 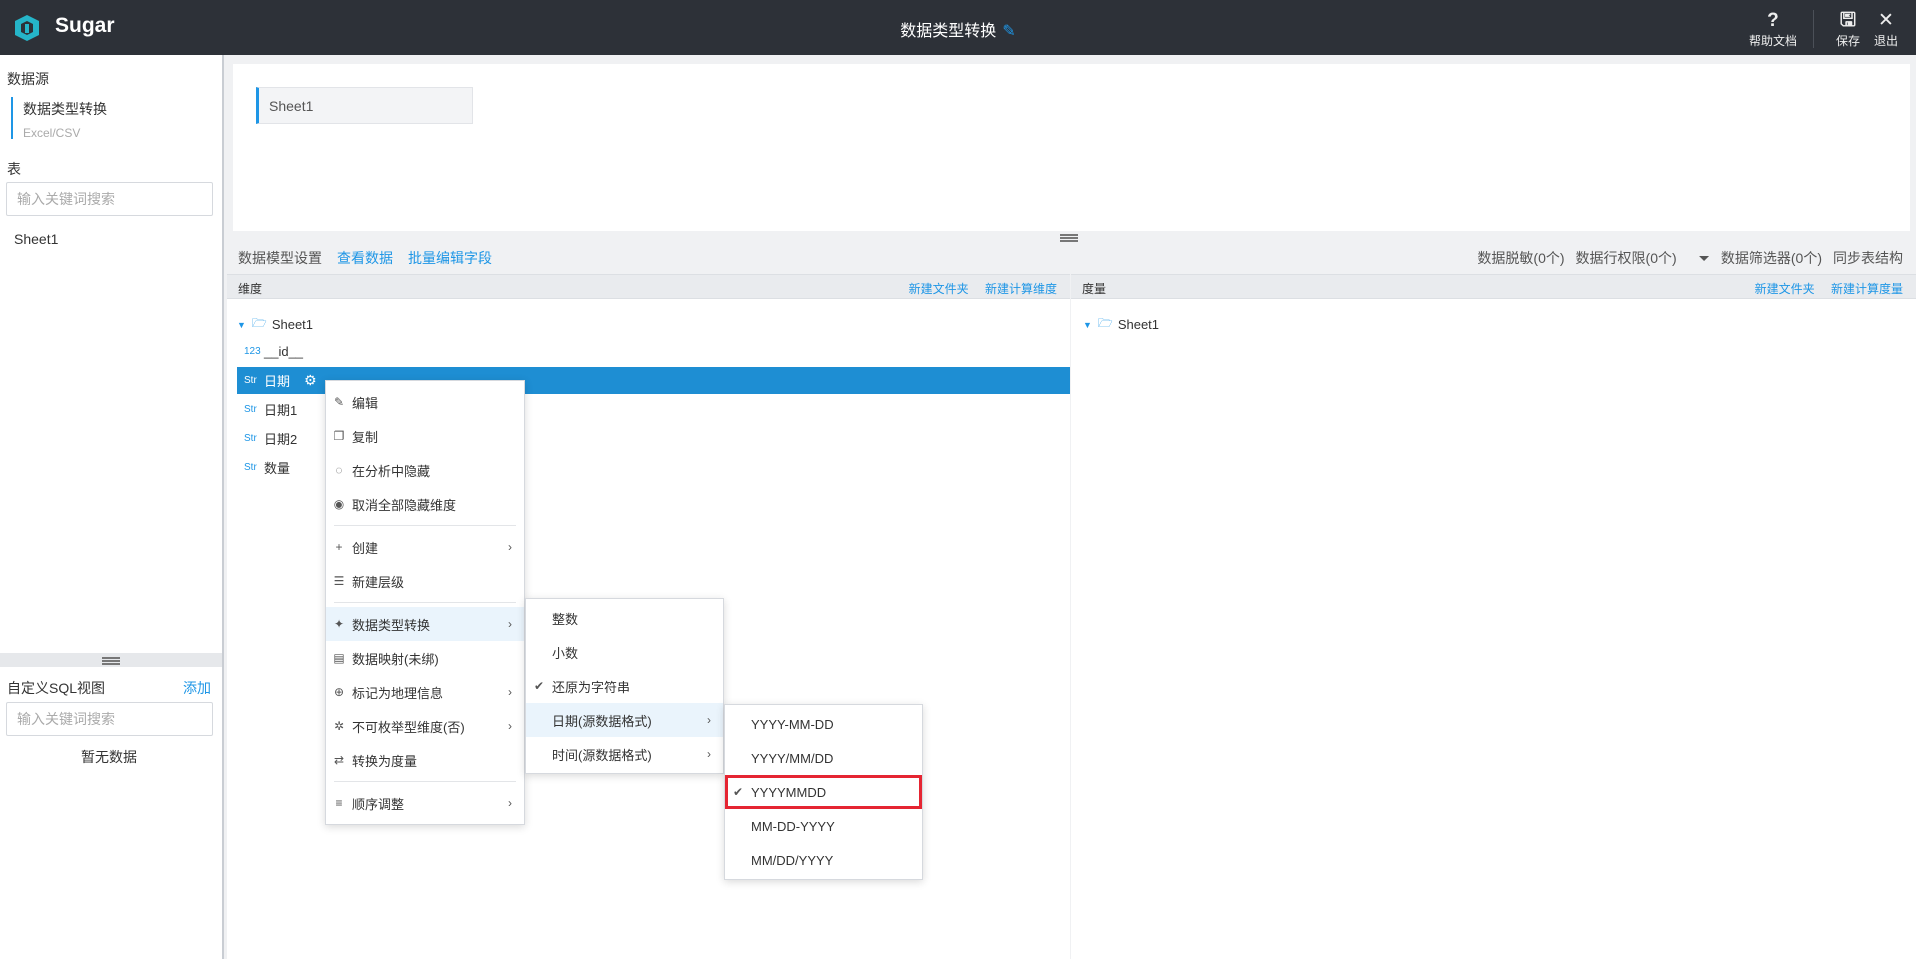 What do you see at coordinates (339, 402) in the screenshot?
I see `edit-icon: ✎` at bounding box center [339, 402].